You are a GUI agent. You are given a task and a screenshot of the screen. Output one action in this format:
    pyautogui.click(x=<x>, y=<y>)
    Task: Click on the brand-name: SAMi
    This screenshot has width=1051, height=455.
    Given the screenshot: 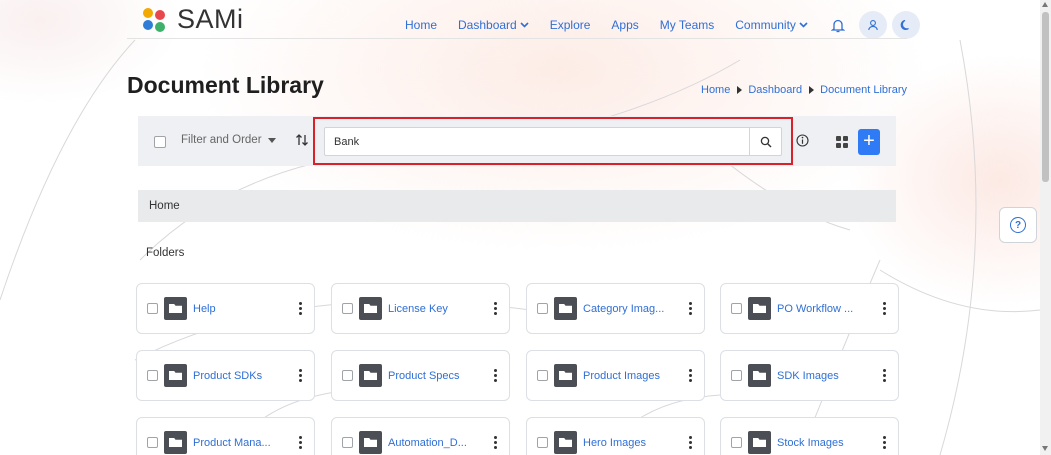 What is the action you would take?
    pyautogui.click(x=210, y=19)
    